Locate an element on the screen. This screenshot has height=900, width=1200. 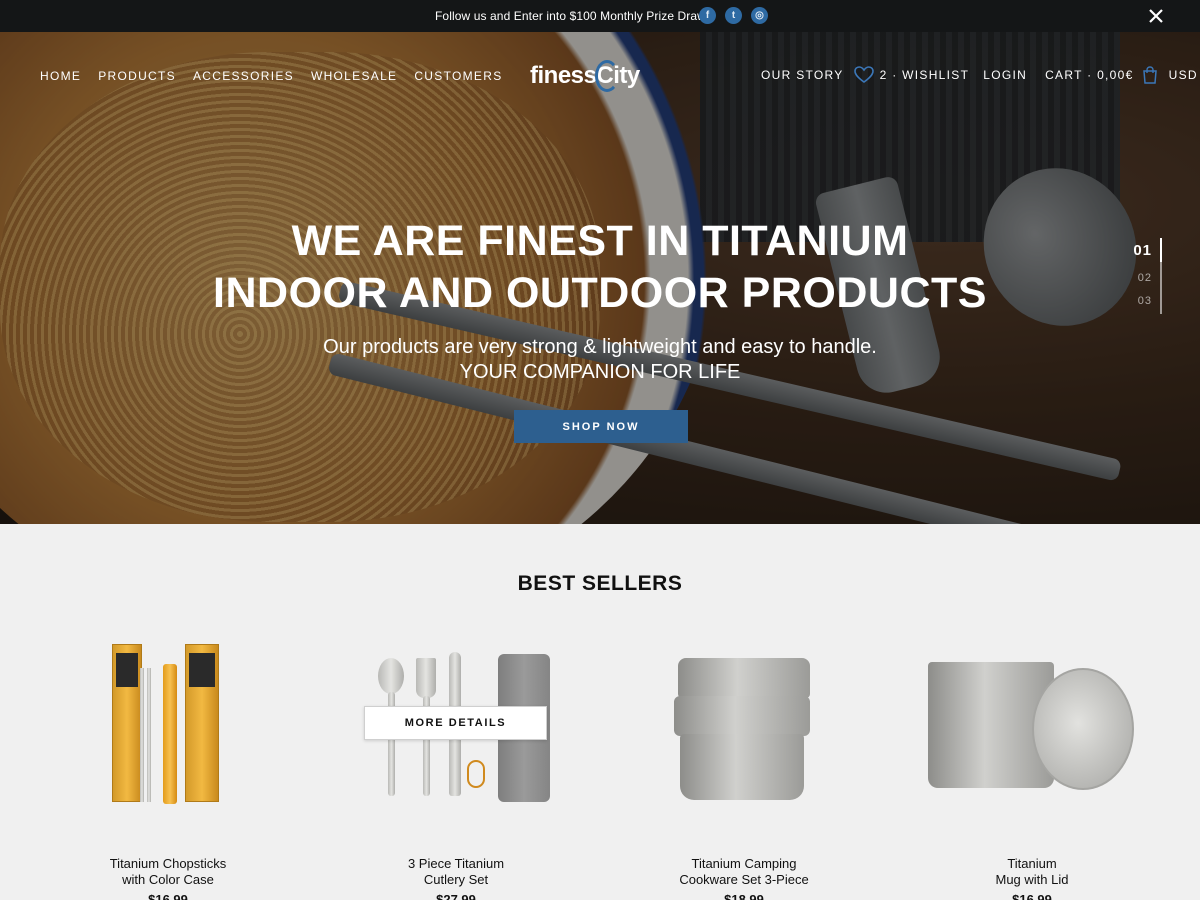
site-logo: finessCity is located at coordinates (585, 76).